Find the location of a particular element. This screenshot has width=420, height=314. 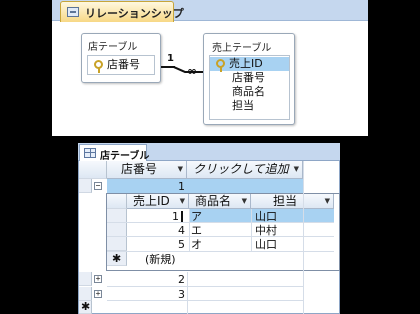

table-row-selected is located at coordinates (205, 186).